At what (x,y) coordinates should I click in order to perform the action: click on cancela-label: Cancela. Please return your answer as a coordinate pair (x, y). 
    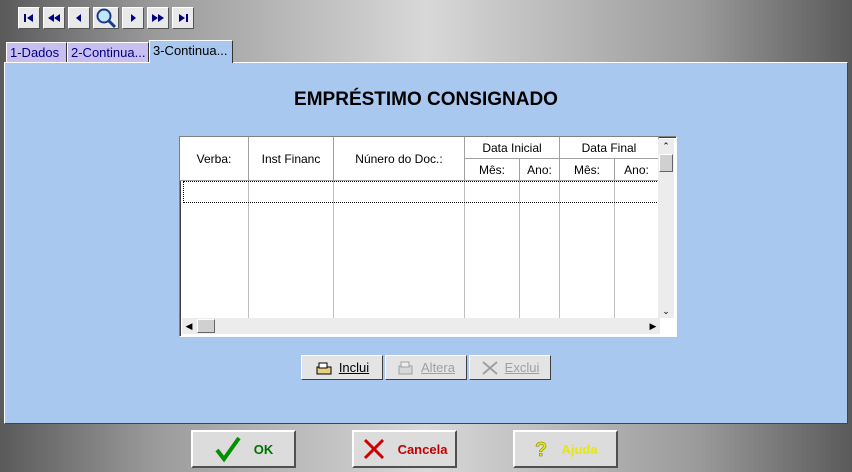
    Looking at the image, I should click on (422, 449).